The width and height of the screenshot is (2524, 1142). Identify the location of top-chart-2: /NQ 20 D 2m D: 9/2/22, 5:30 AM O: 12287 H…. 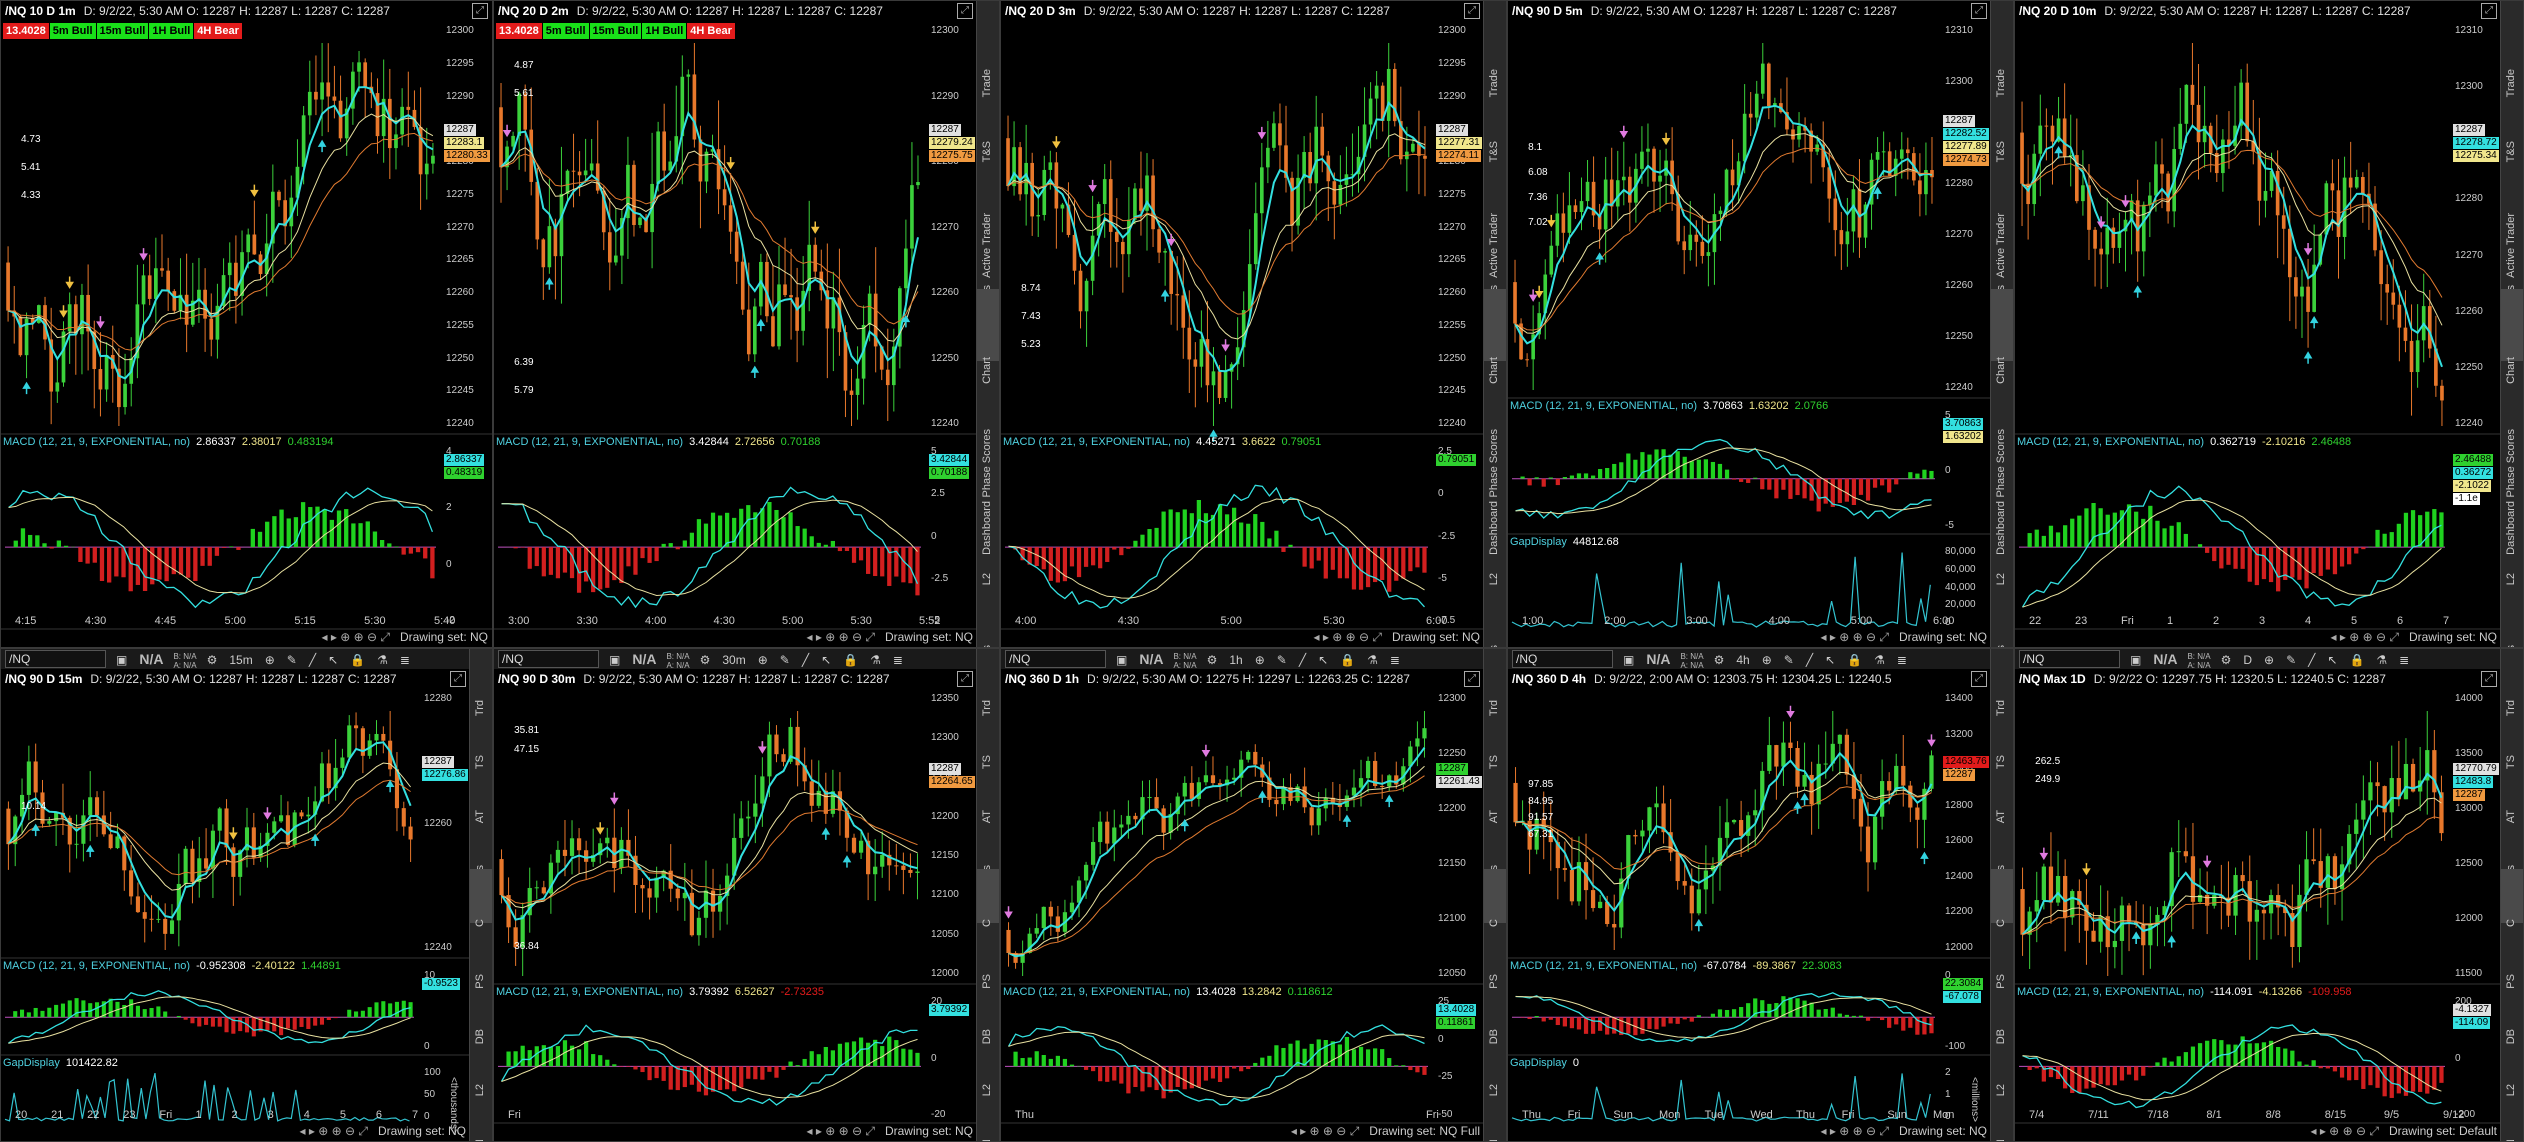
(746, 324).